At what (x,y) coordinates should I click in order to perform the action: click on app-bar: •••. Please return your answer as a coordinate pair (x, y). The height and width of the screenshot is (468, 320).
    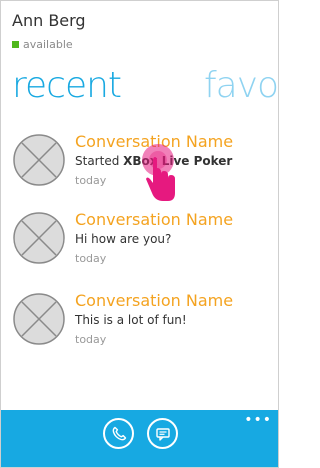
    Looking at the image, I should click on (139, 438).